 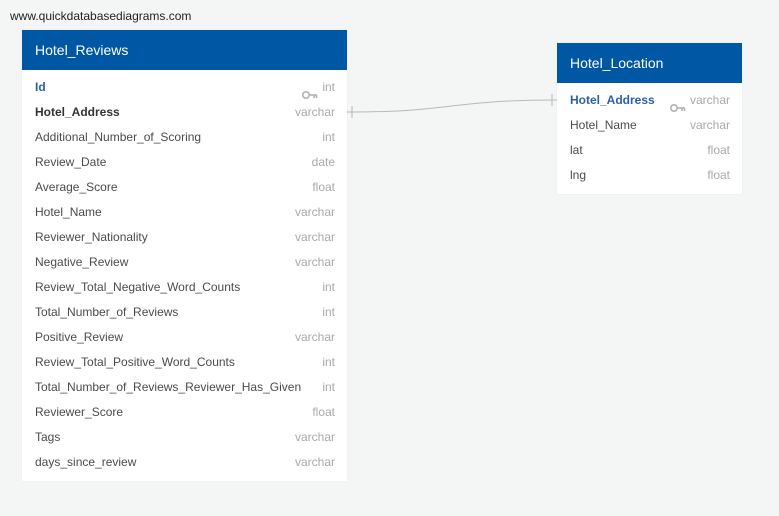 What do you see at coordinates (184, 87) in the screenshot?
I see `column-row: Id int` at bounding box center [184, 87].